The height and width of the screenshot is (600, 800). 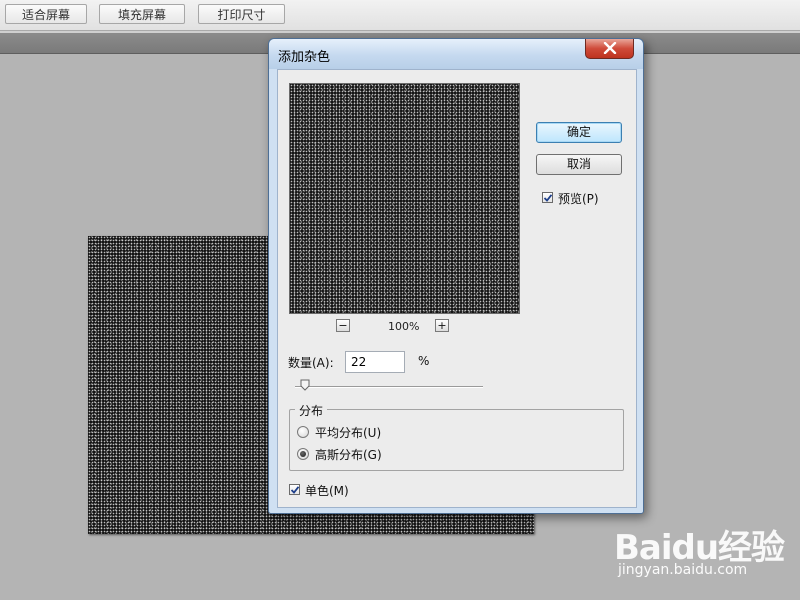 What do you see at coordinates (241, 14) in the screenshot?
I see `print-size-button: 打印尺寸` at bounding box center [241, 14].